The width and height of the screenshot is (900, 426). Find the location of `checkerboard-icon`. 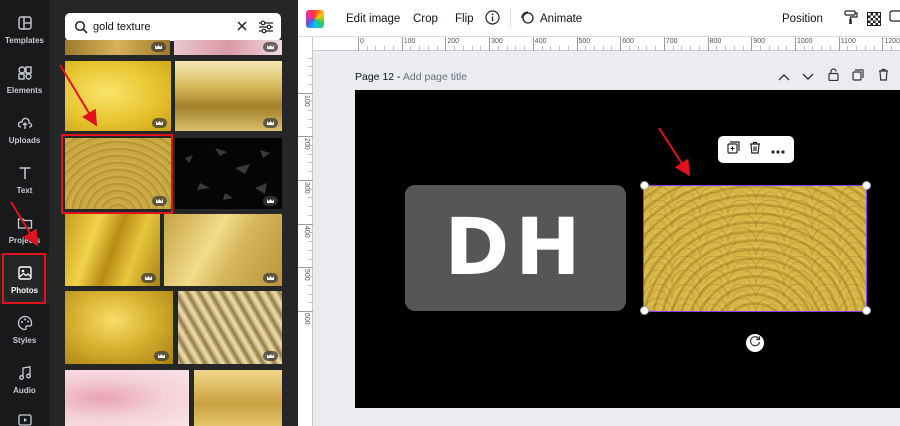

checkerboard-icon is located at coordinates (874, 18).